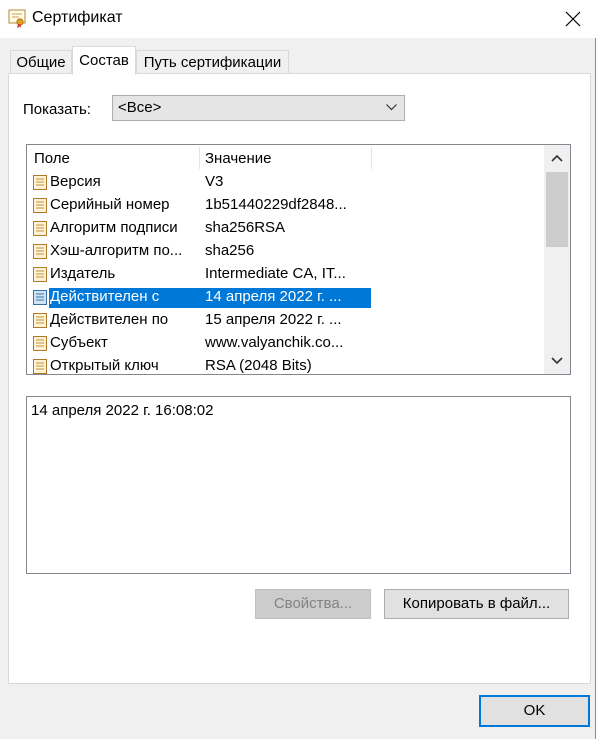  I want to click on list-row: Открытый ключ RSA (2048 Bits), so click(285, 364).